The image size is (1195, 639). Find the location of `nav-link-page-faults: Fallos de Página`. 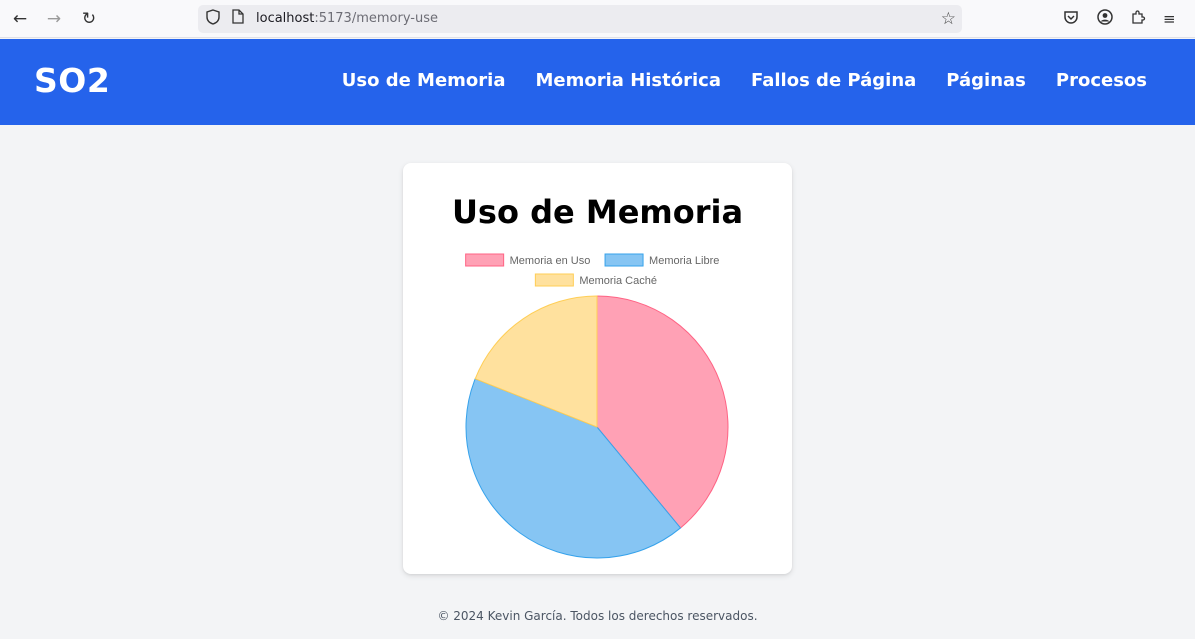

nav-link-page-faults: Fallos de Página is located at coordinates (833, 80).